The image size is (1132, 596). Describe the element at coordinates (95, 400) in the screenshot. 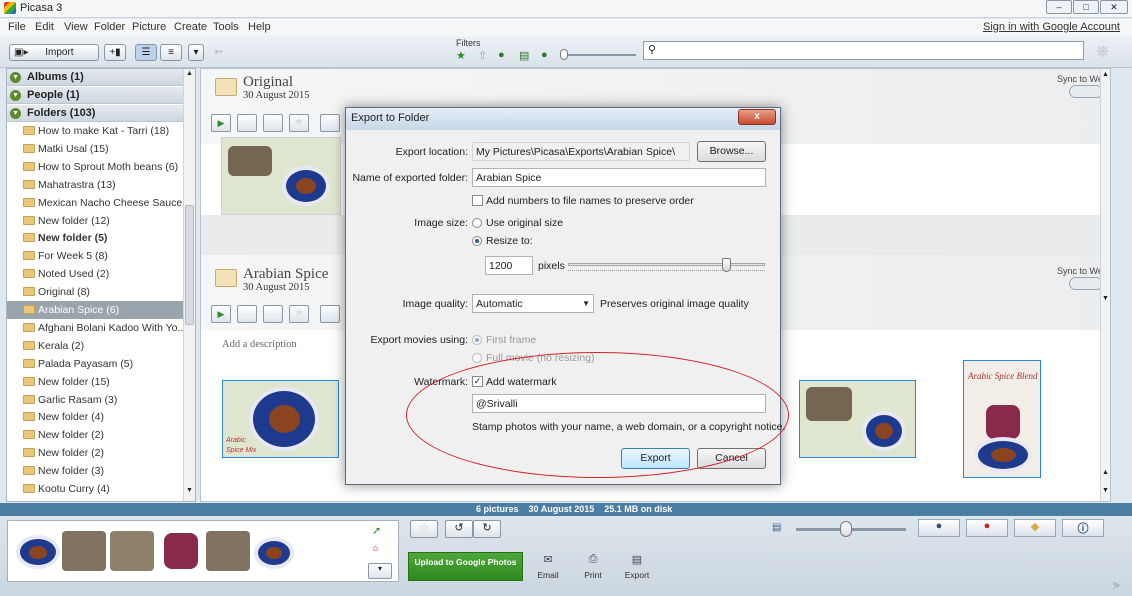

I see `folder-item: Garlic Rasam (3)` at that location.